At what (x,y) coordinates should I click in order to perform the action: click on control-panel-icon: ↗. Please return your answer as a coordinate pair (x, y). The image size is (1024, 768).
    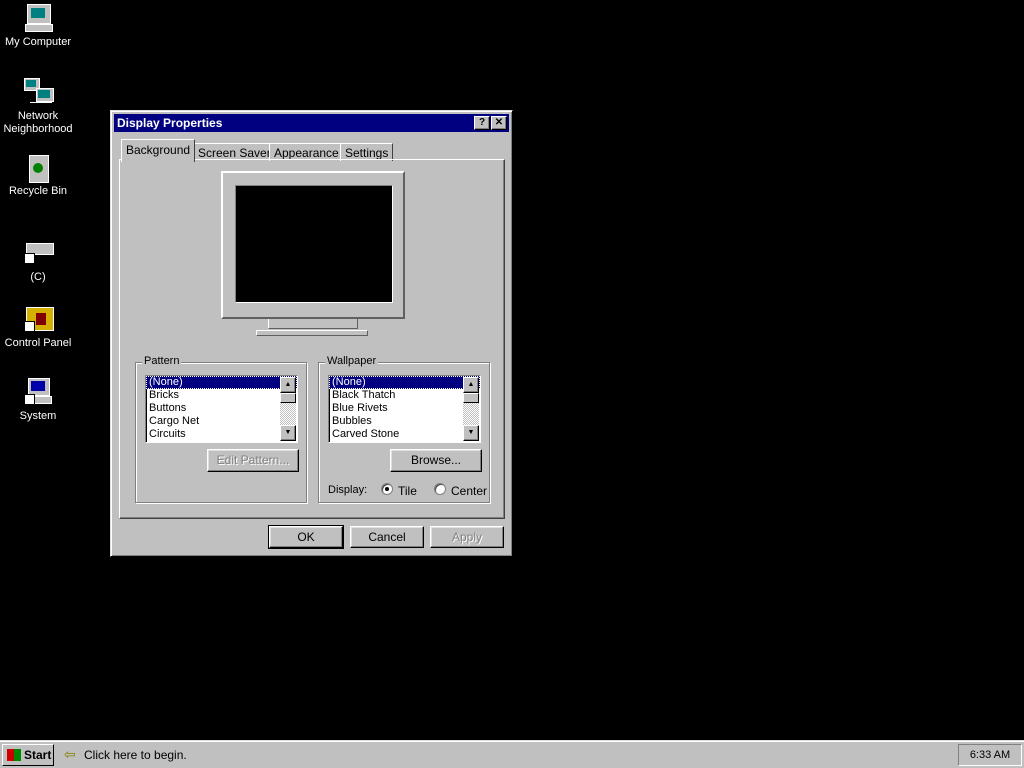
    Looking at the image, I should click on (38, 319).